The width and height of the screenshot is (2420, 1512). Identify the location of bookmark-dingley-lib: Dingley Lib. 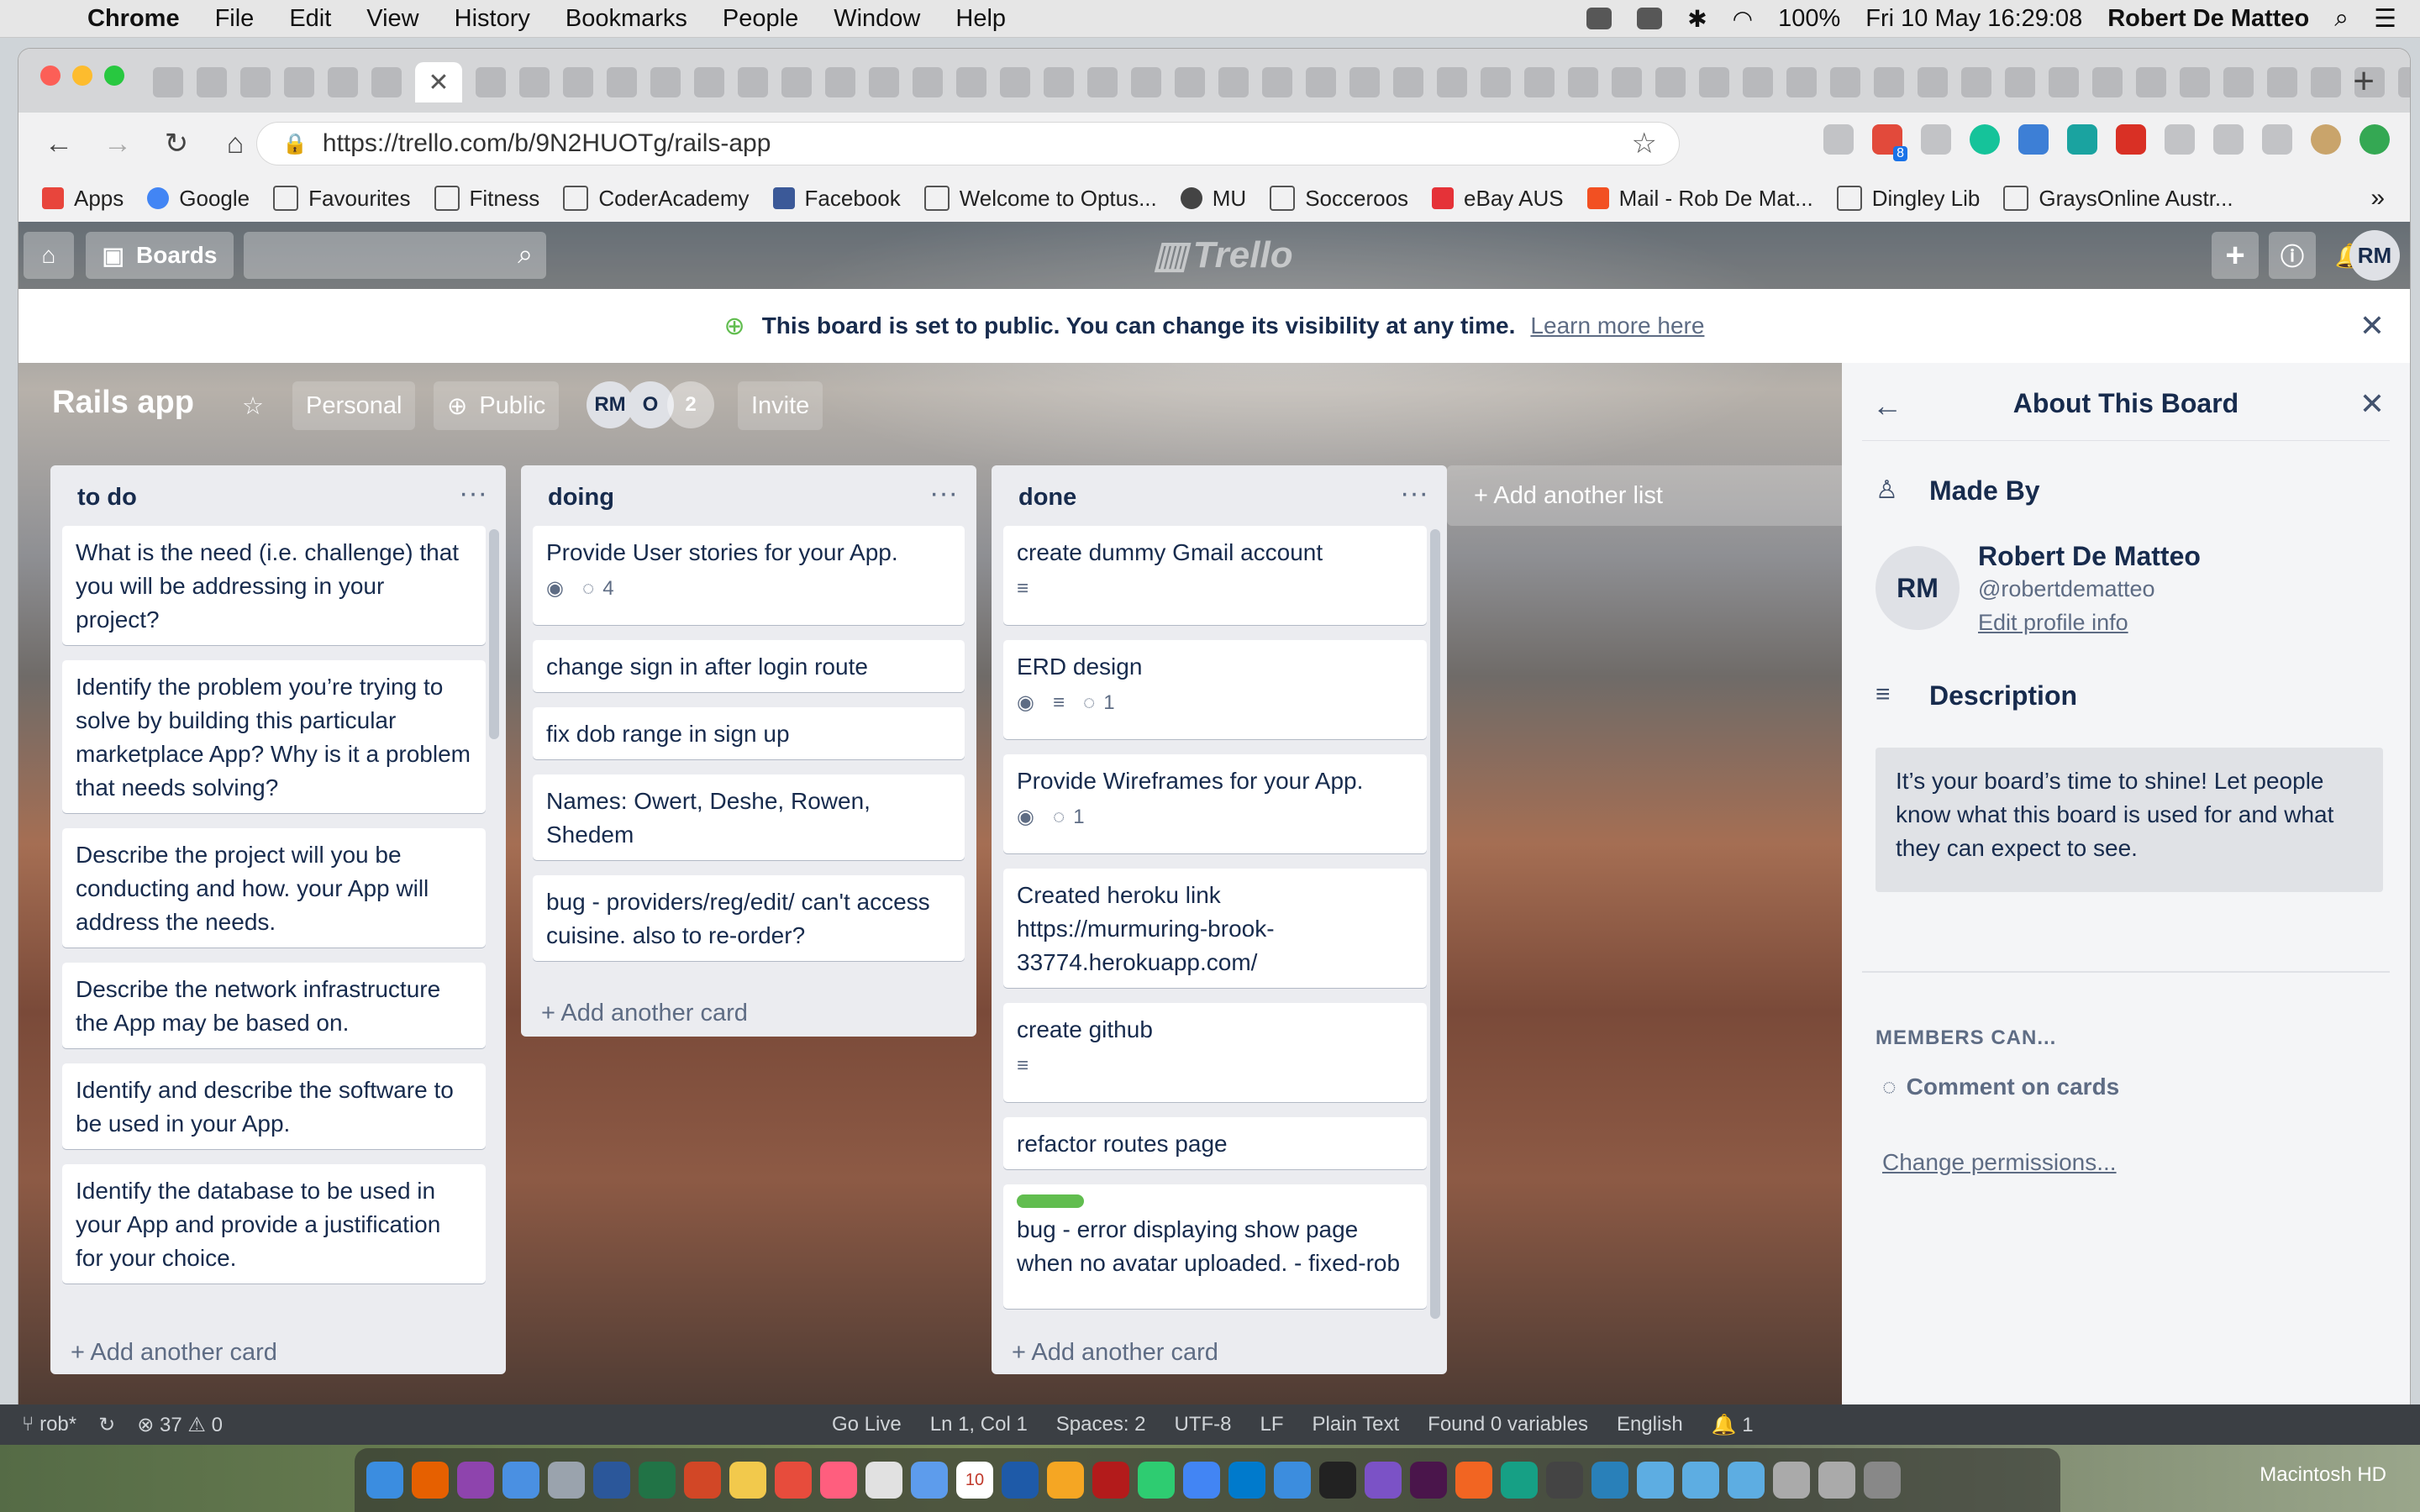
(1908, 199).